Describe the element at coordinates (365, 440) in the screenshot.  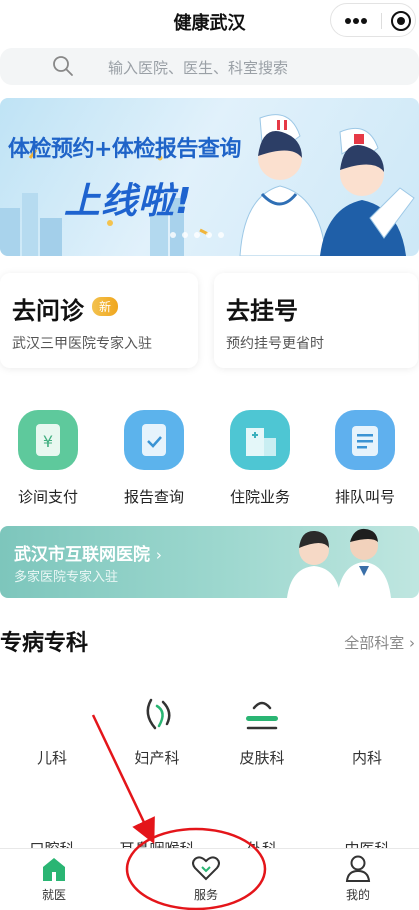
I see `queue-icon` at that location.